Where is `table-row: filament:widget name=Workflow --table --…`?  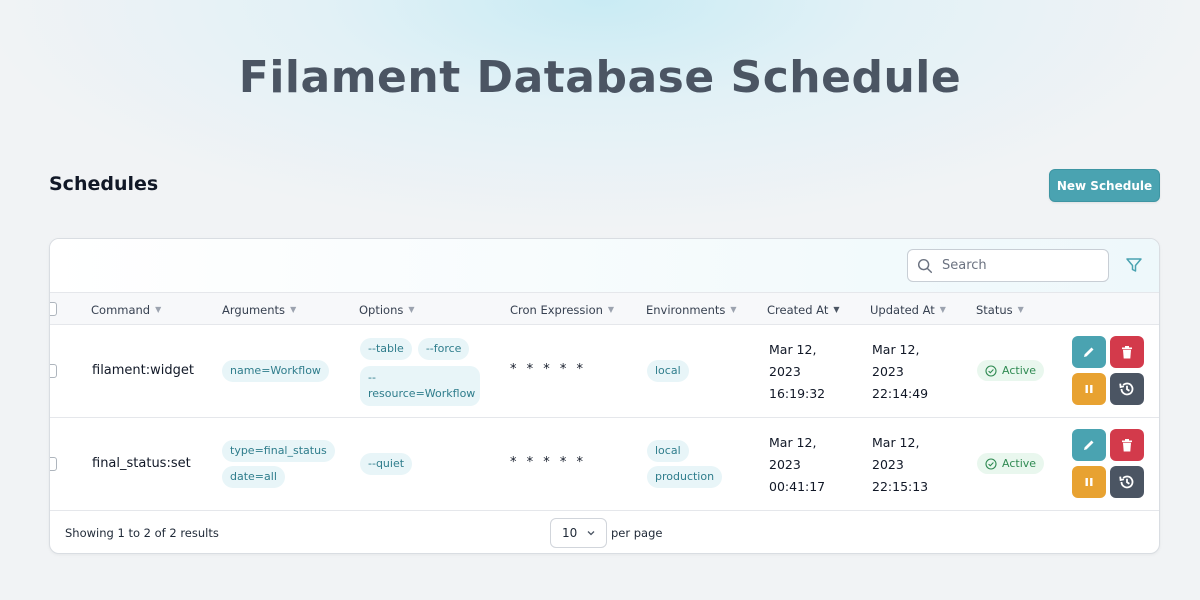
table-row: filament:widget name=Workflow --table --… is located at coordinates (604, 371).